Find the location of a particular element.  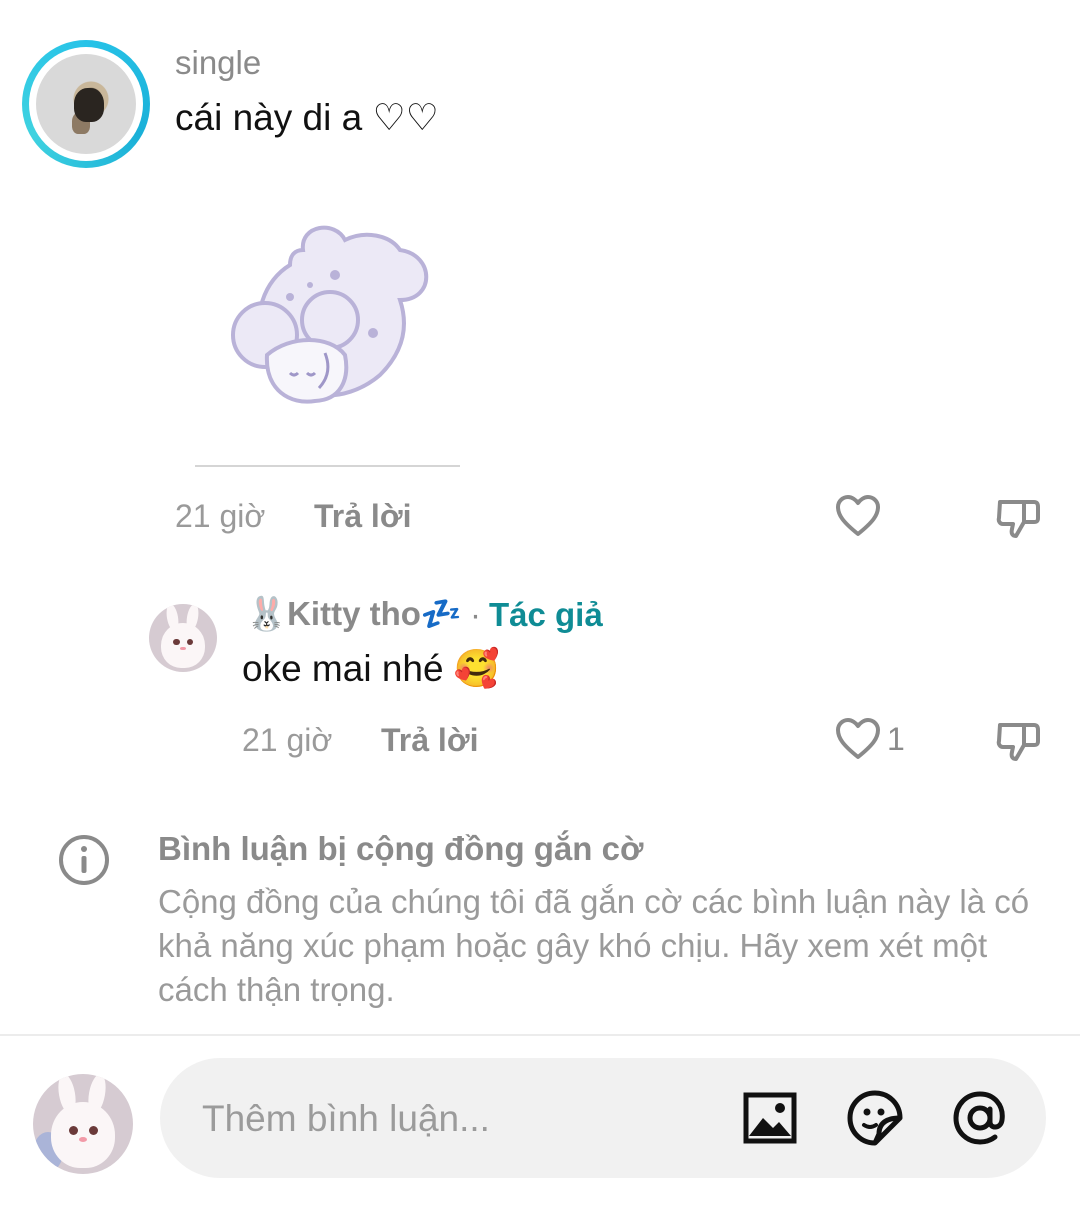

commenter-avatar-photo is located at coordinates (86, 104).